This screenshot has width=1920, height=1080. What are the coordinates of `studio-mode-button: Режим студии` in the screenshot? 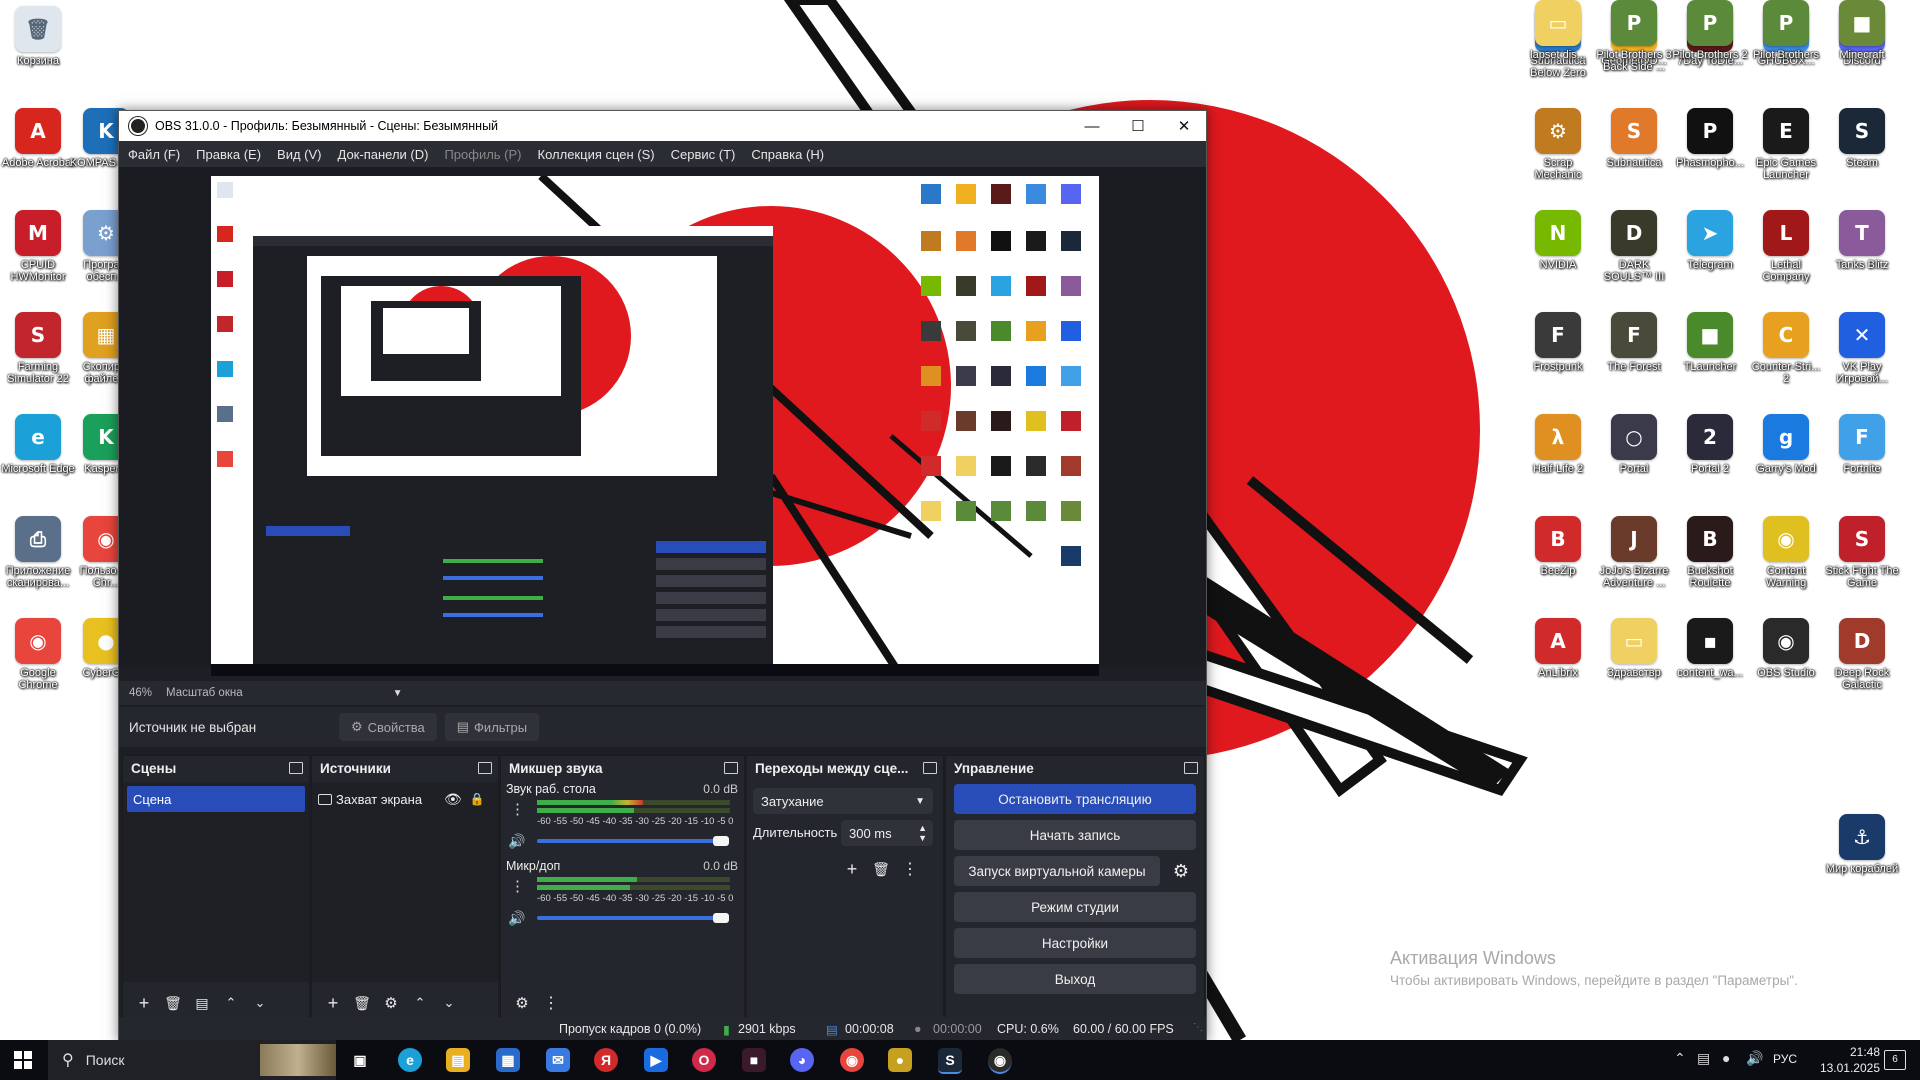 It's located at (1075, 907).